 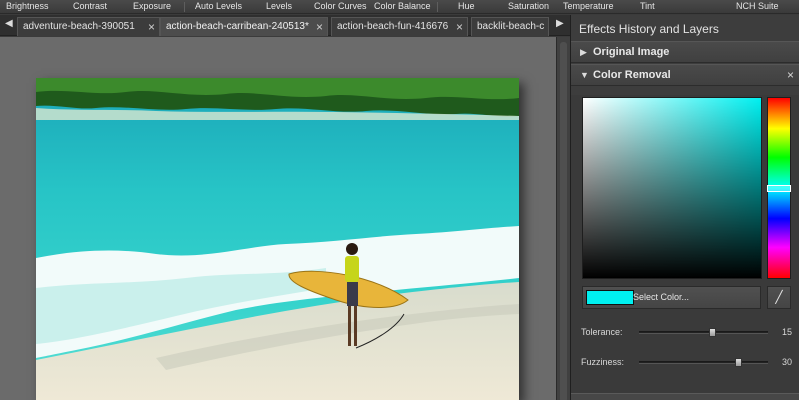 I want to click on menu-tint: Tint, so click(x=647, y=6).